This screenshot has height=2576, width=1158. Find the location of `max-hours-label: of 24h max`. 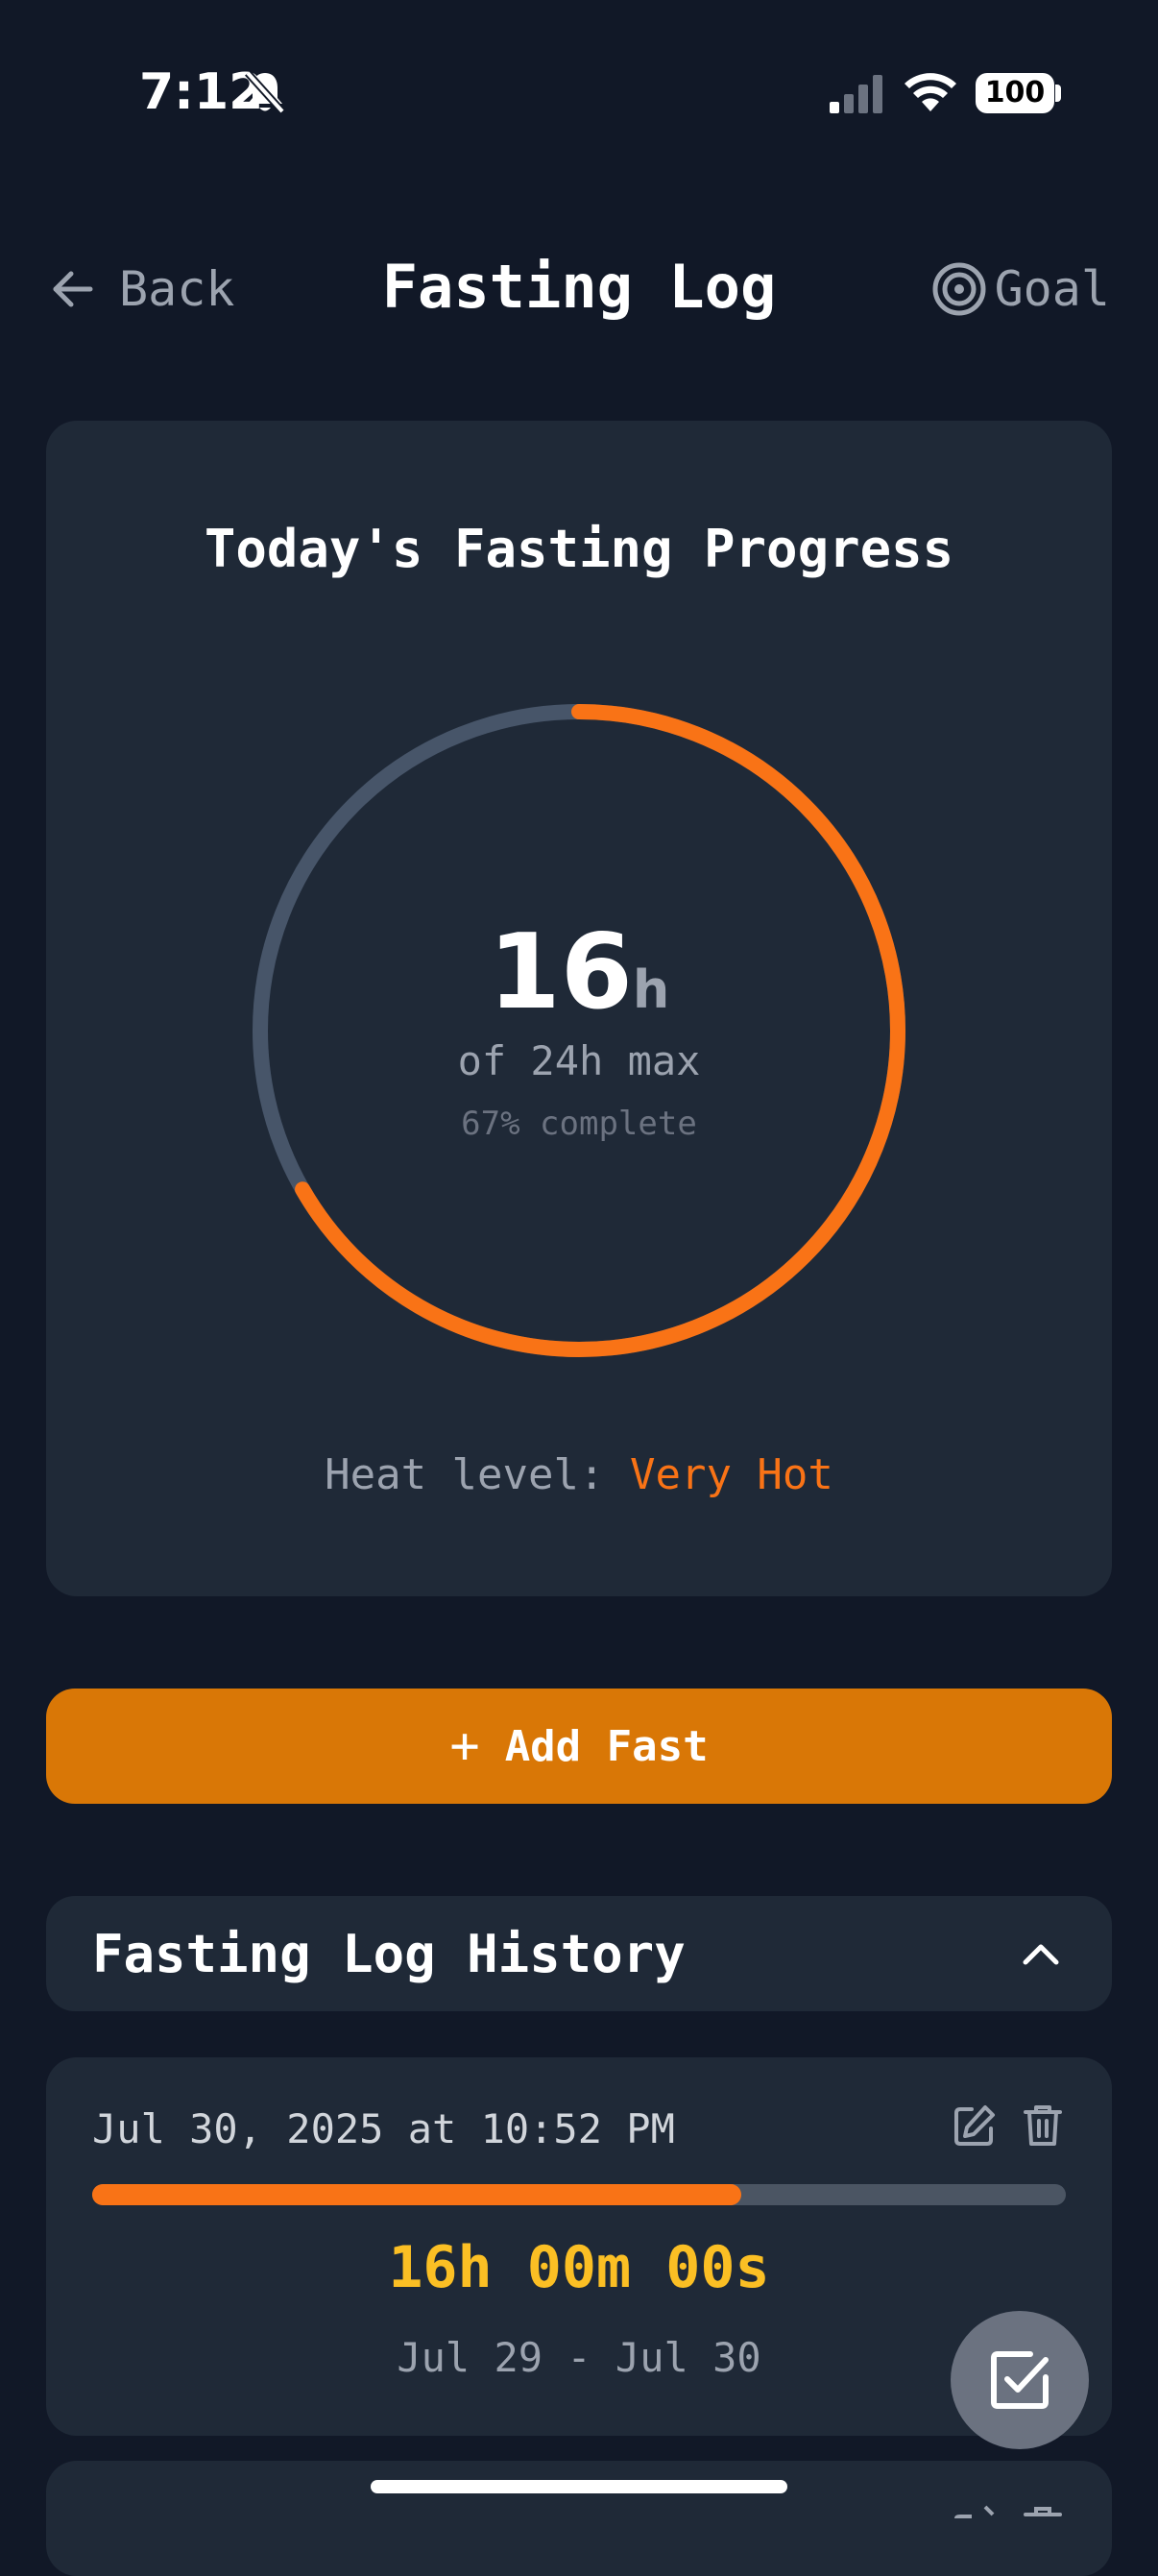

max-hours-label: of 24h max is located at coordinates (579, 1060).